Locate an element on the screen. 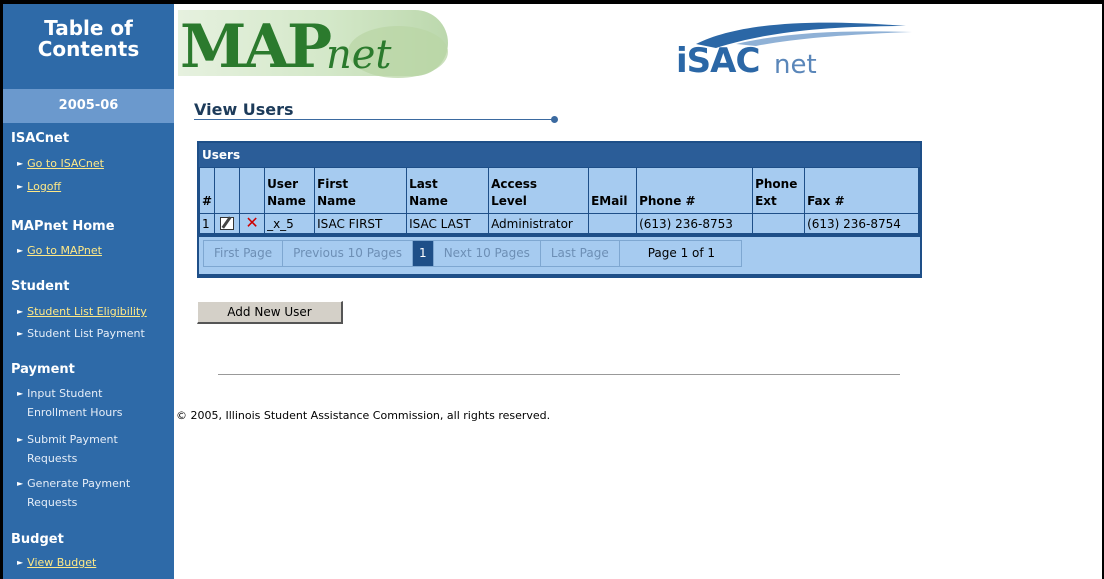 The height and width of the screenshot is (579, 1104). mapnet-logo-sub: net is located at coordinates (359, 55).